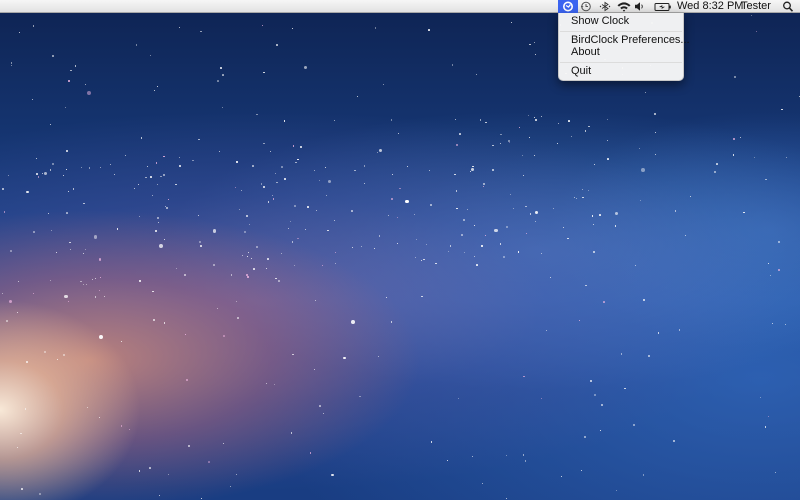 The width and height of the screenshot is (800, 500). What do you see at coordinates (710, 6) in the screenshot?
I see `menubar-clock: Wed 8:32 PM` at bounding box center [710, 6].